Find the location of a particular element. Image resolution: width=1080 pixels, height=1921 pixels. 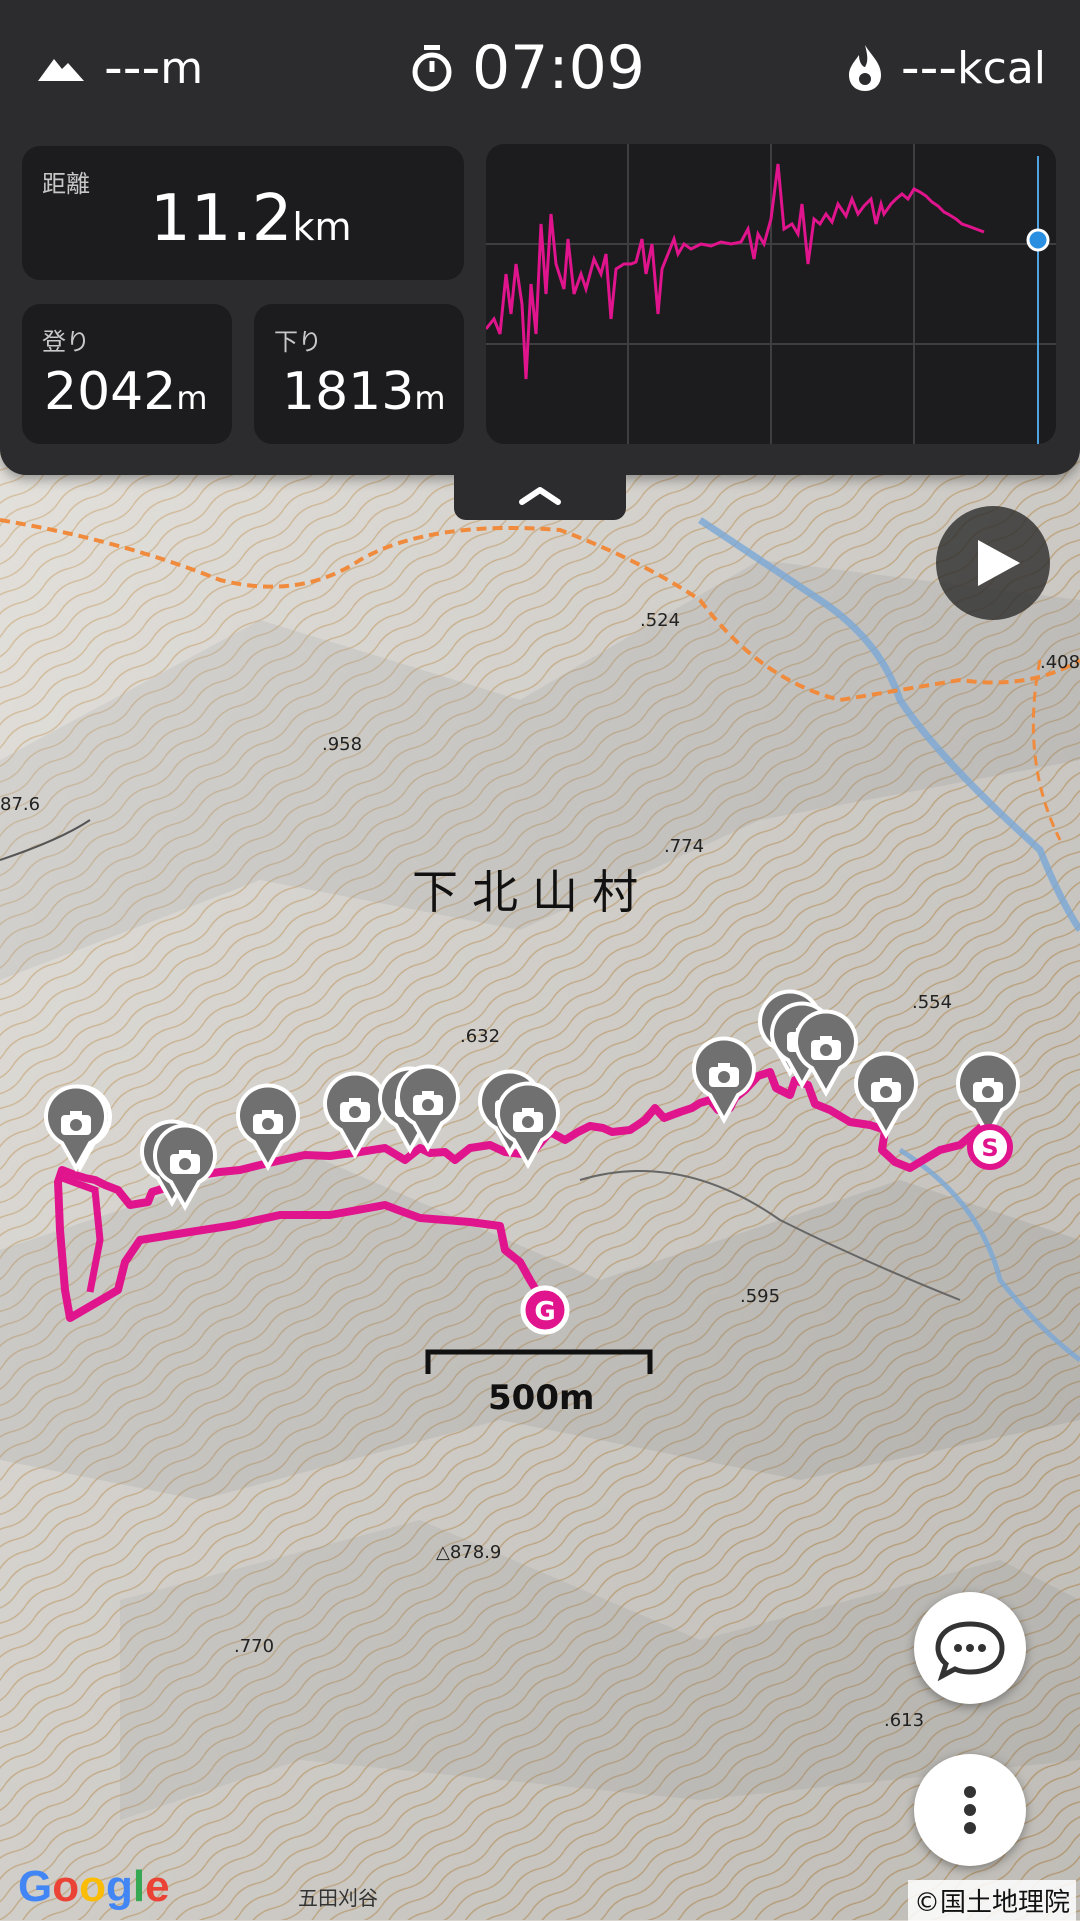

spot-height: .524 is located at coordinates (660, 620).